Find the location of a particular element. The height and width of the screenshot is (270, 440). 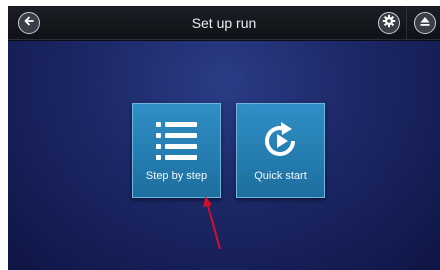

quick-start-label: Quick start is located at coordinates (280, 176).